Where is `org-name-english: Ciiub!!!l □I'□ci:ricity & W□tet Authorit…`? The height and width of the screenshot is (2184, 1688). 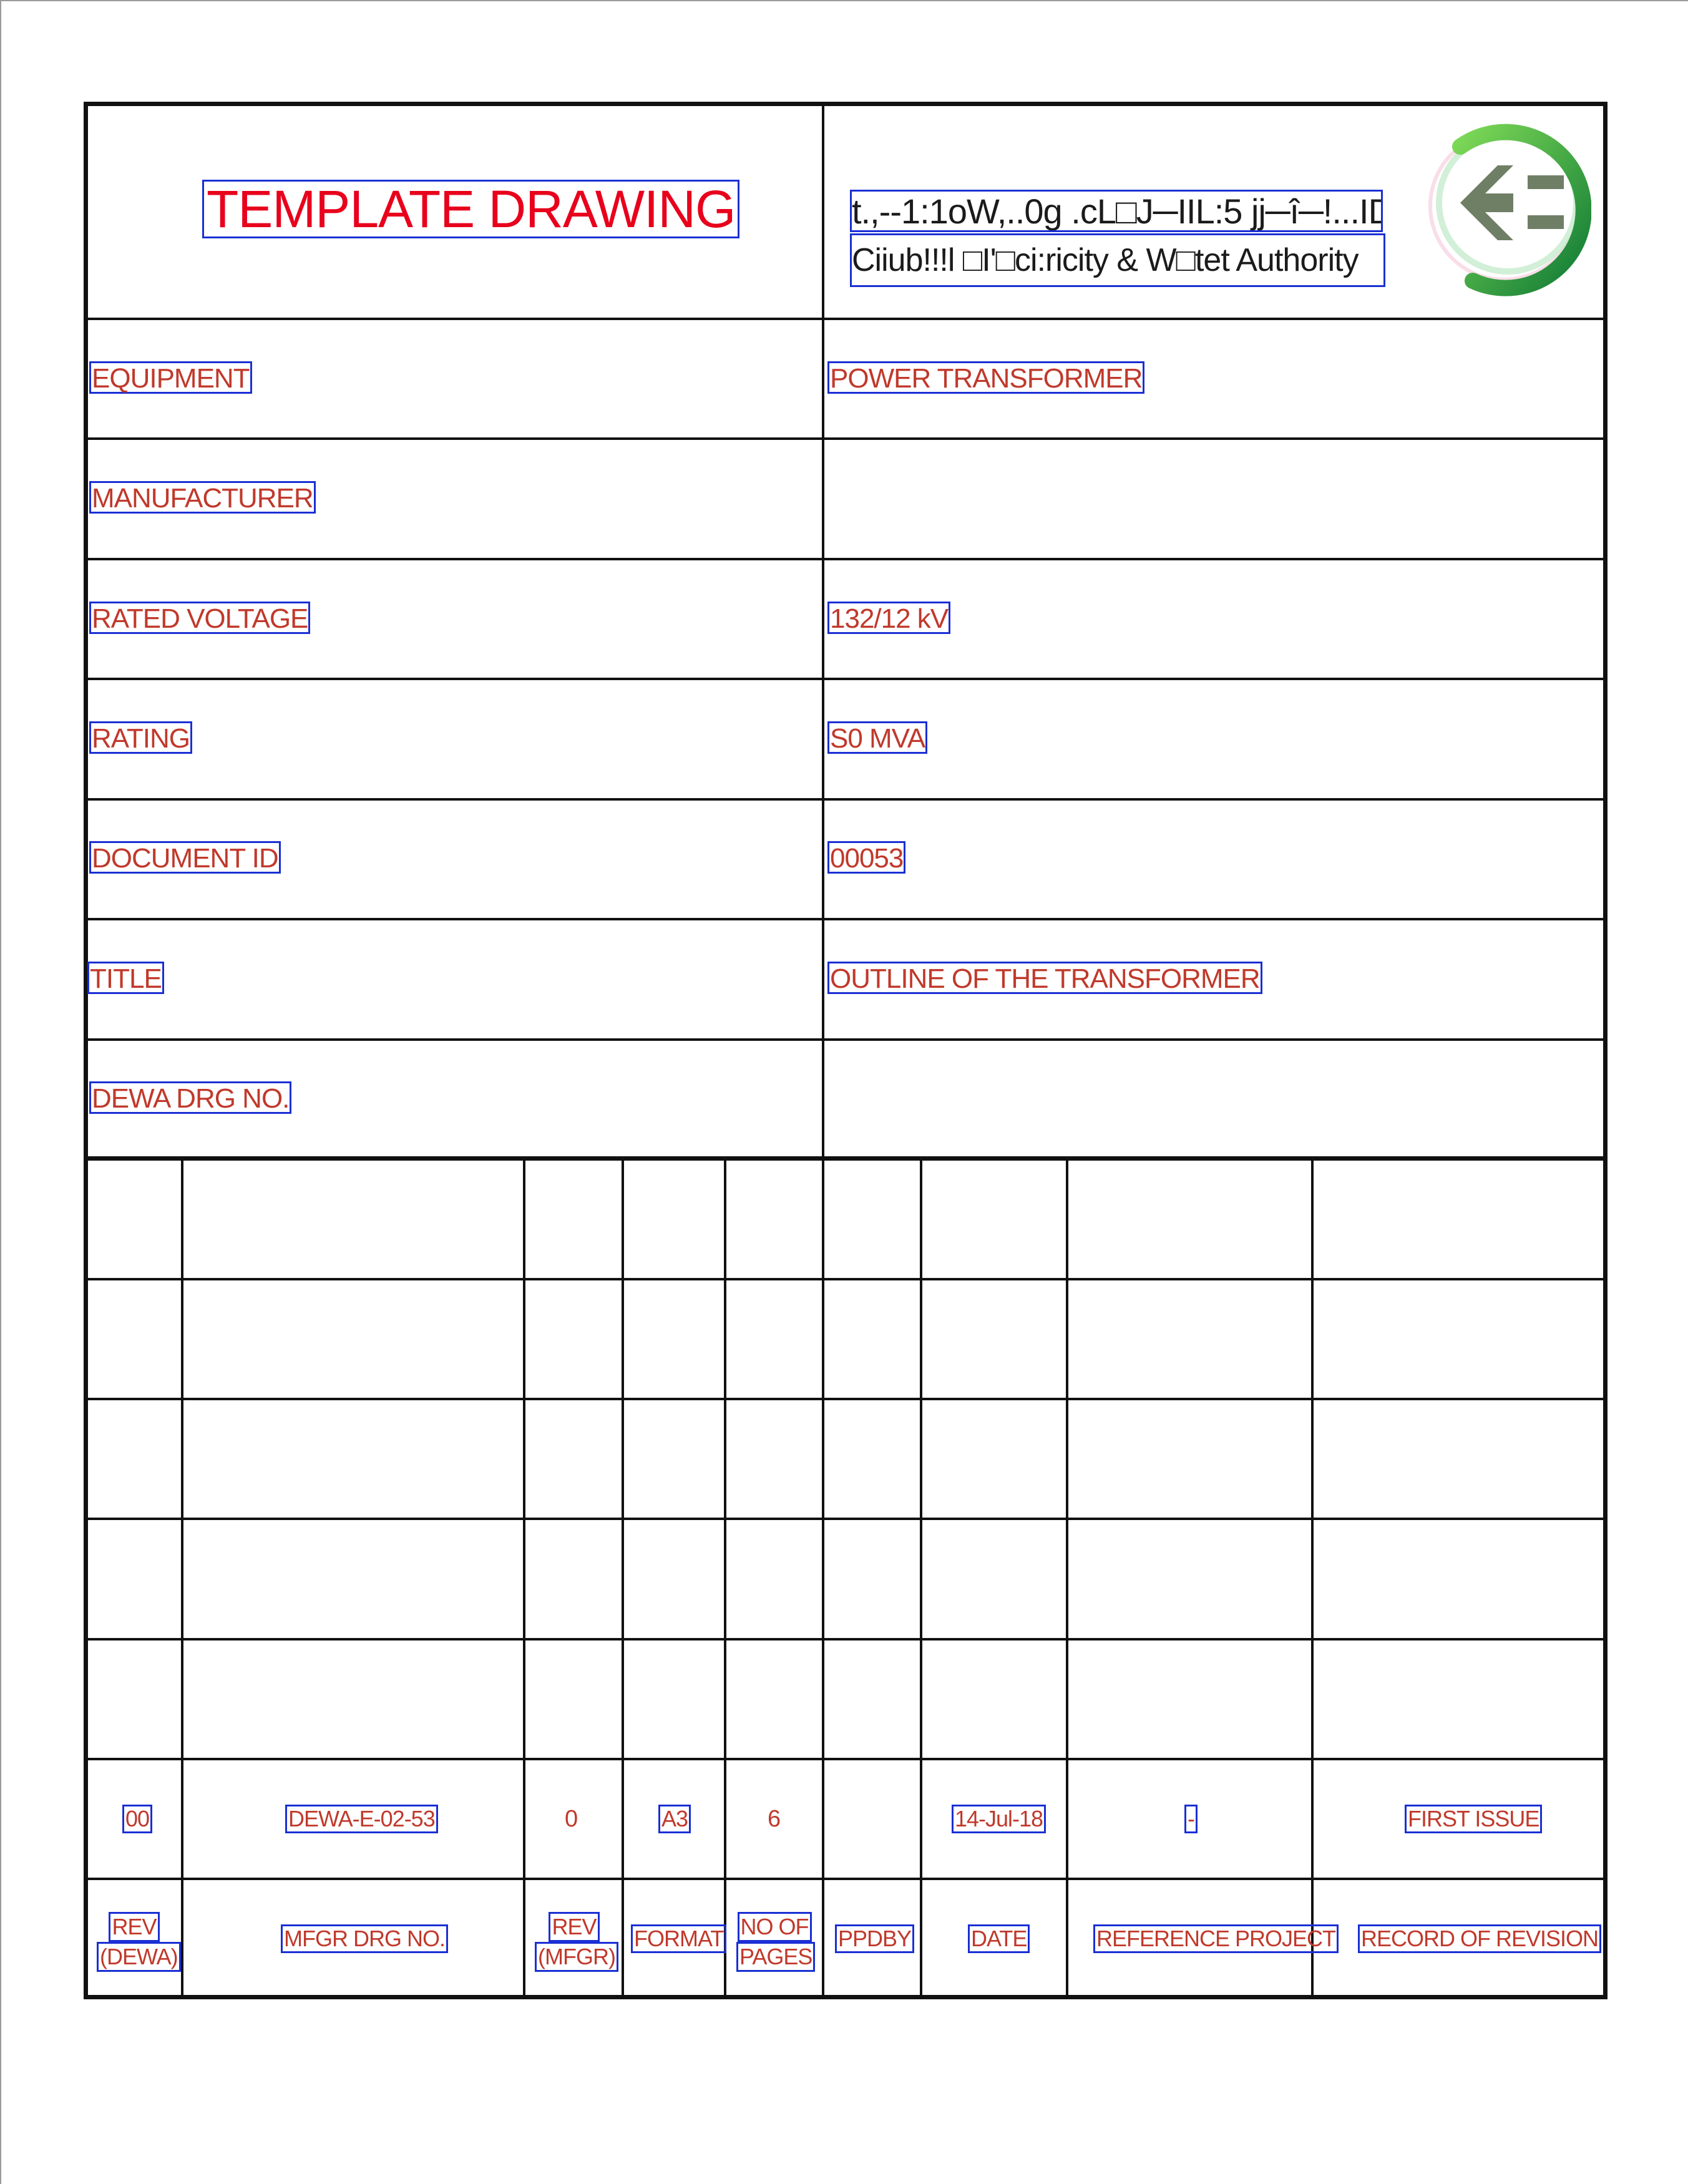
org-name-english: Ciiub!!!l □I'□ci:ricity & W□tet Authorit… is located at coordinates (1117, 260).